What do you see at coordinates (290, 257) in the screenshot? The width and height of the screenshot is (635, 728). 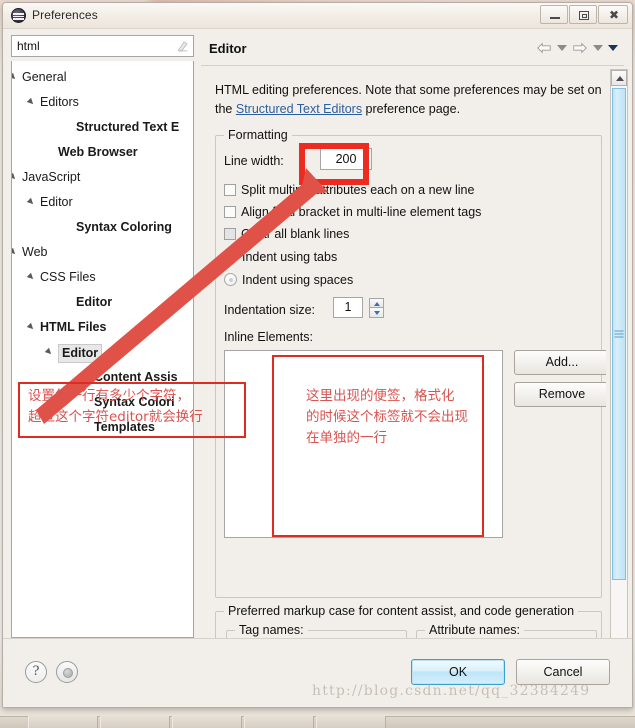 I see `radio-label: Indent using tabs` at bounding box center [290, 257].